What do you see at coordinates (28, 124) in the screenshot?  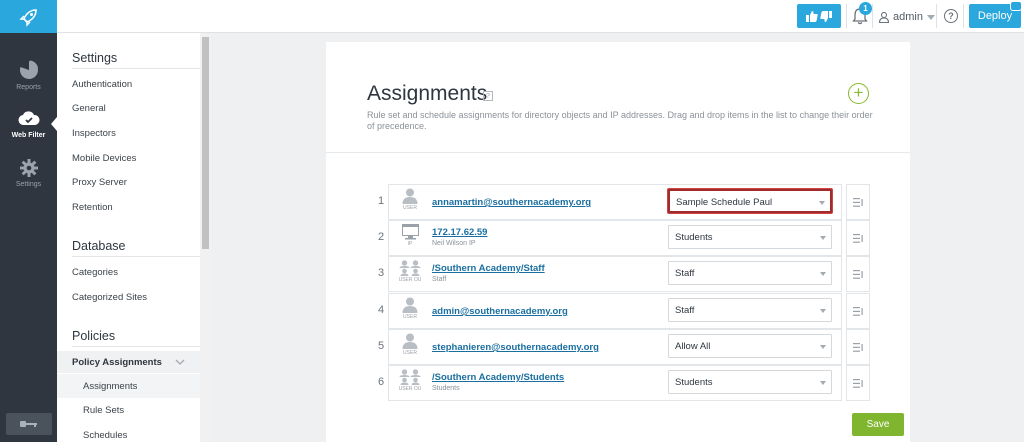 I see `rail-item-web-filter: Web Filter` at bounding box center [28, 124].